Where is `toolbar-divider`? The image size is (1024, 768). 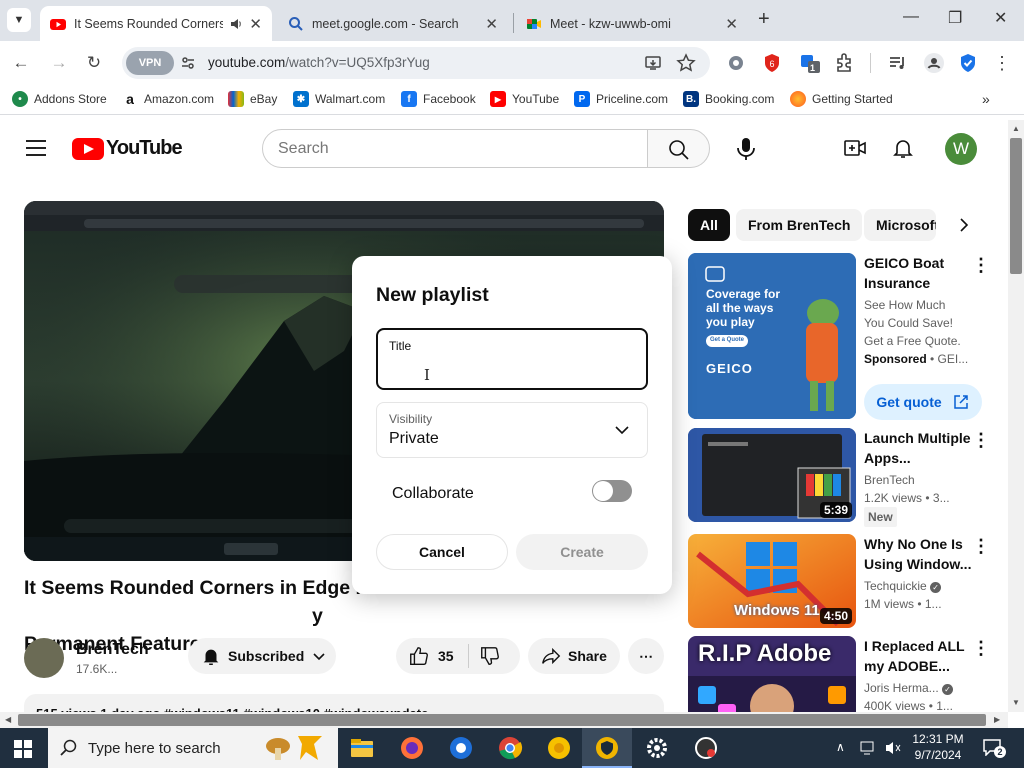 toolbar-divider is located at coordinates (870, 63).